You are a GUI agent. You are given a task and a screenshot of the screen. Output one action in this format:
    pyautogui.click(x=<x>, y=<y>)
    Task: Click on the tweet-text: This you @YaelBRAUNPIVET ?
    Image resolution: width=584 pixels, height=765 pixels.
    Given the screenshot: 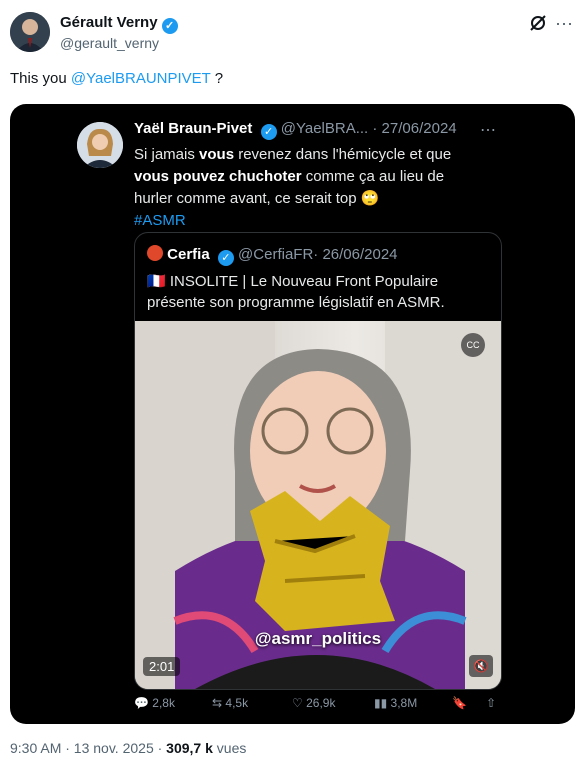 What is the action you would take?
    pyautogui.click(x=116, y=78)
    